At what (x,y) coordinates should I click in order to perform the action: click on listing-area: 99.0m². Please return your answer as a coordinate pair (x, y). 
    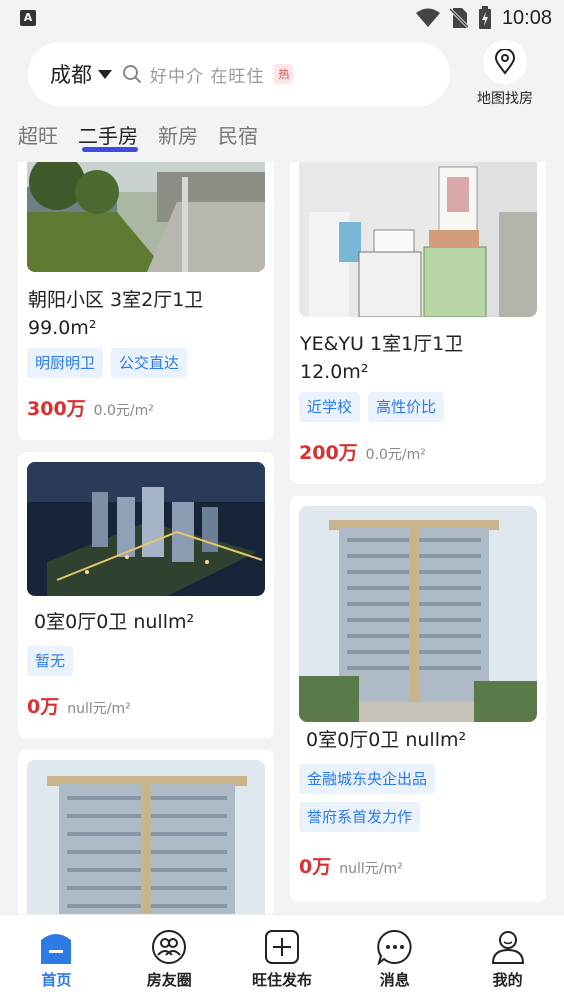
    Looking at the image, I should click on (62, 328).